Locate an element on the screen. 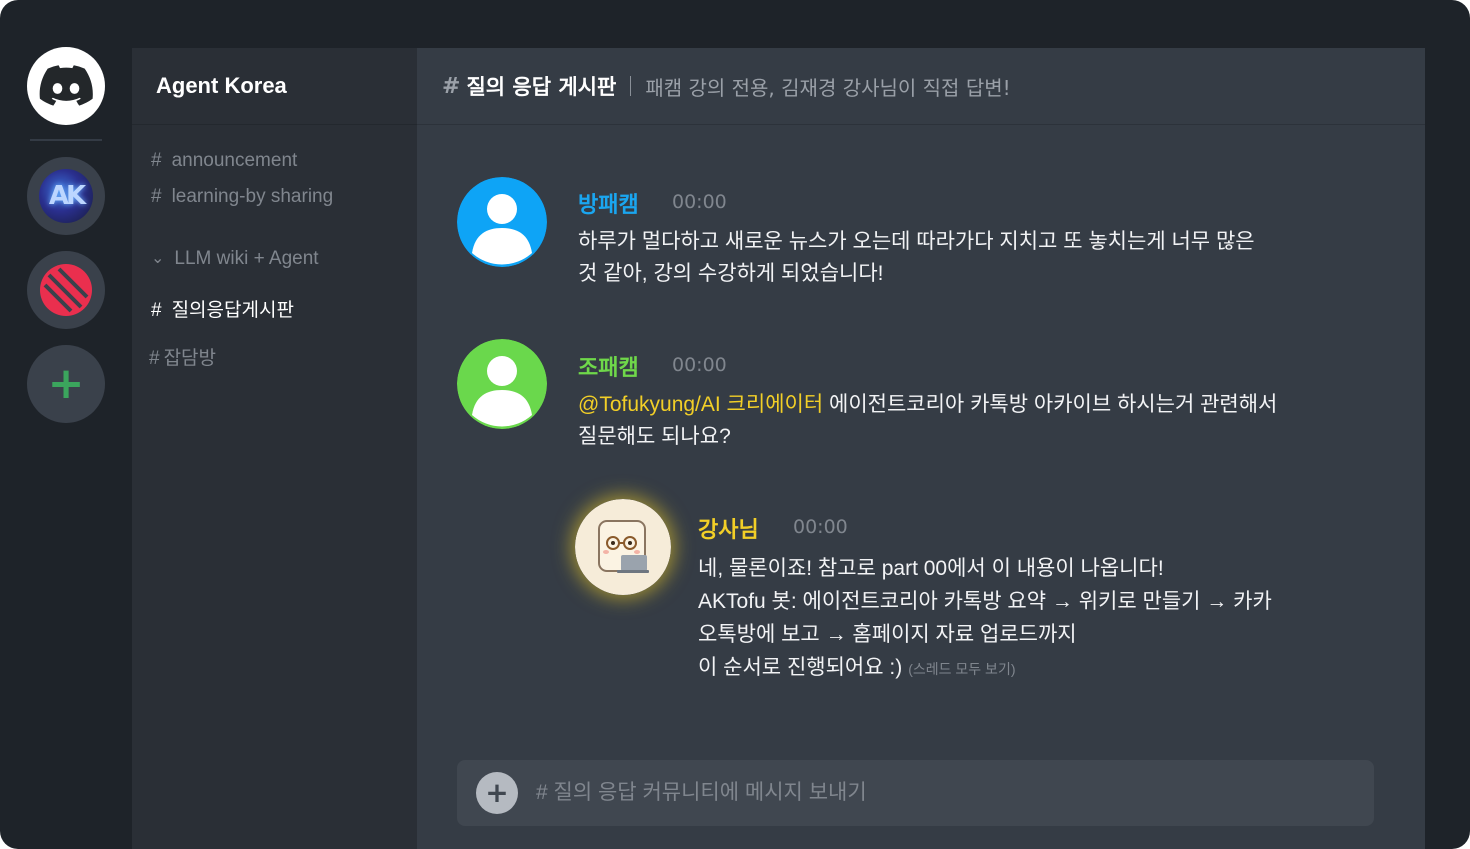  message-composer: + is located at coordinates (915, 793).